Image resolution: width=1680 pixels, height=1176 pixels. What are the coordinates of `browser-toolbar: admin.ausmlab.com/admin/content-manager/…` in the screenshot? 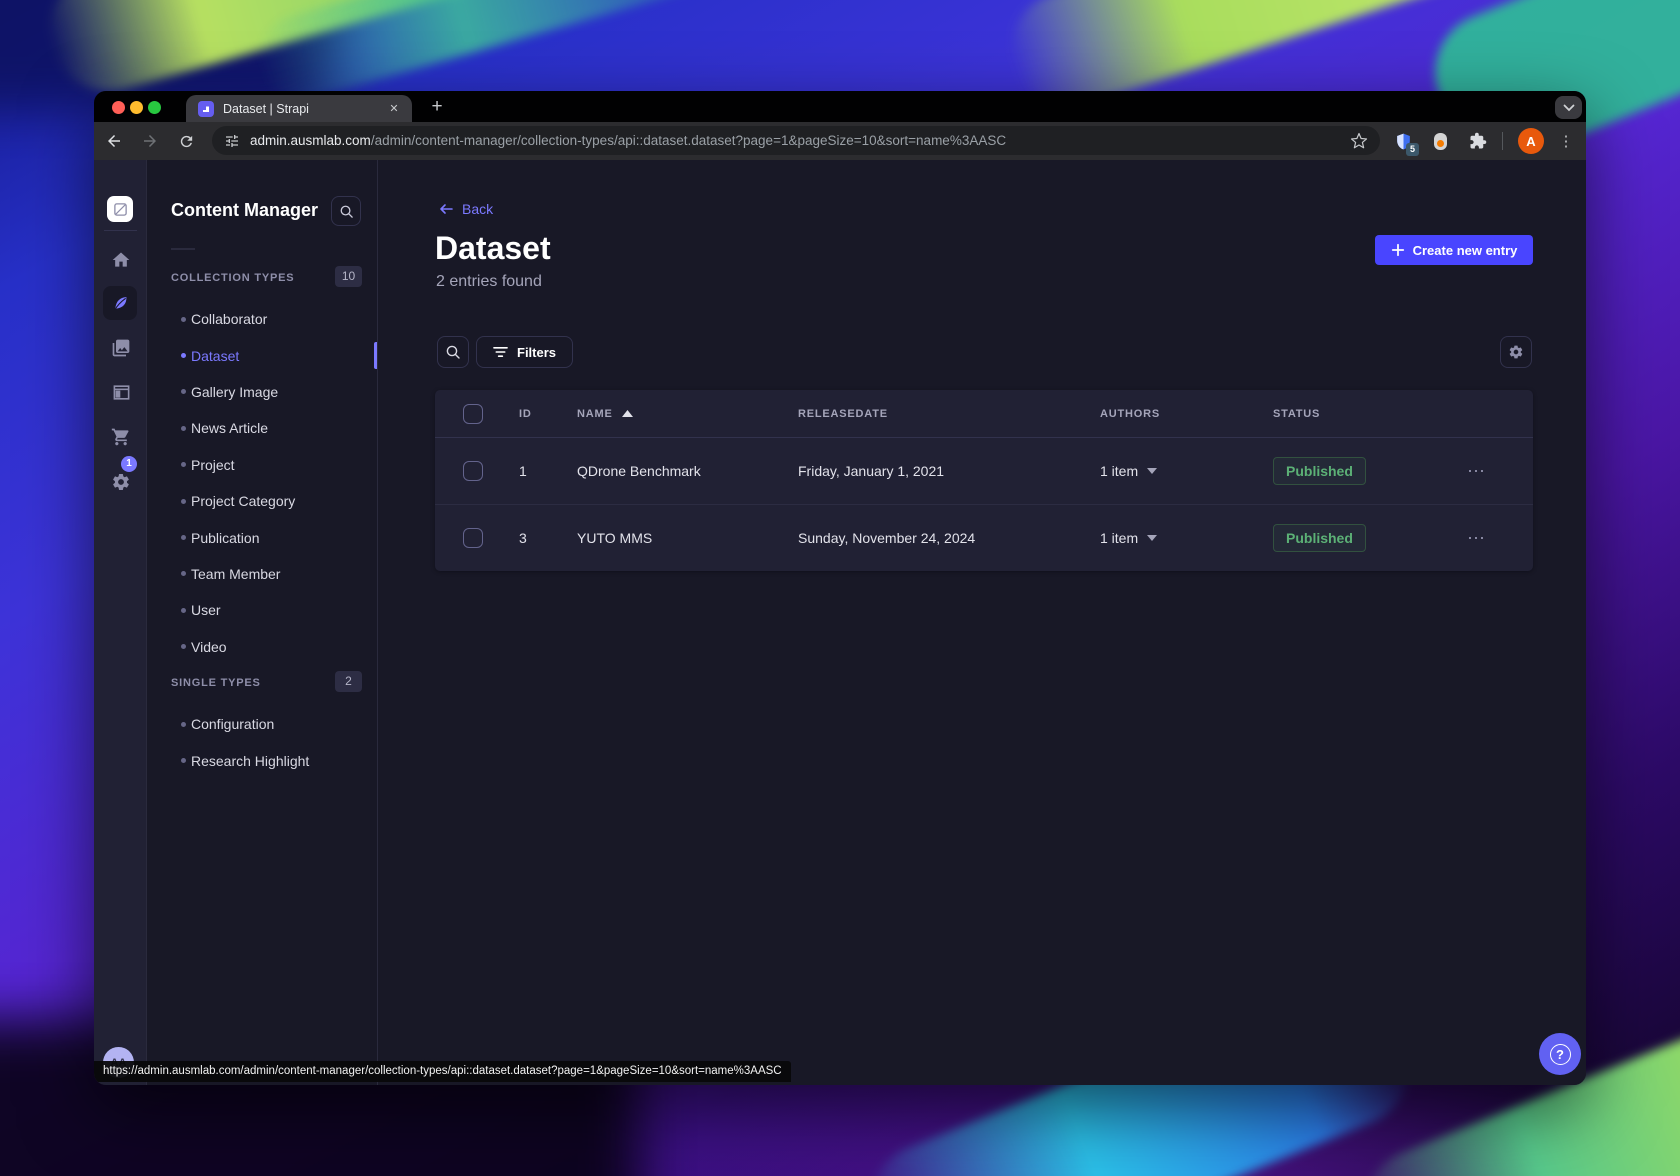 It's located at (840, 141).